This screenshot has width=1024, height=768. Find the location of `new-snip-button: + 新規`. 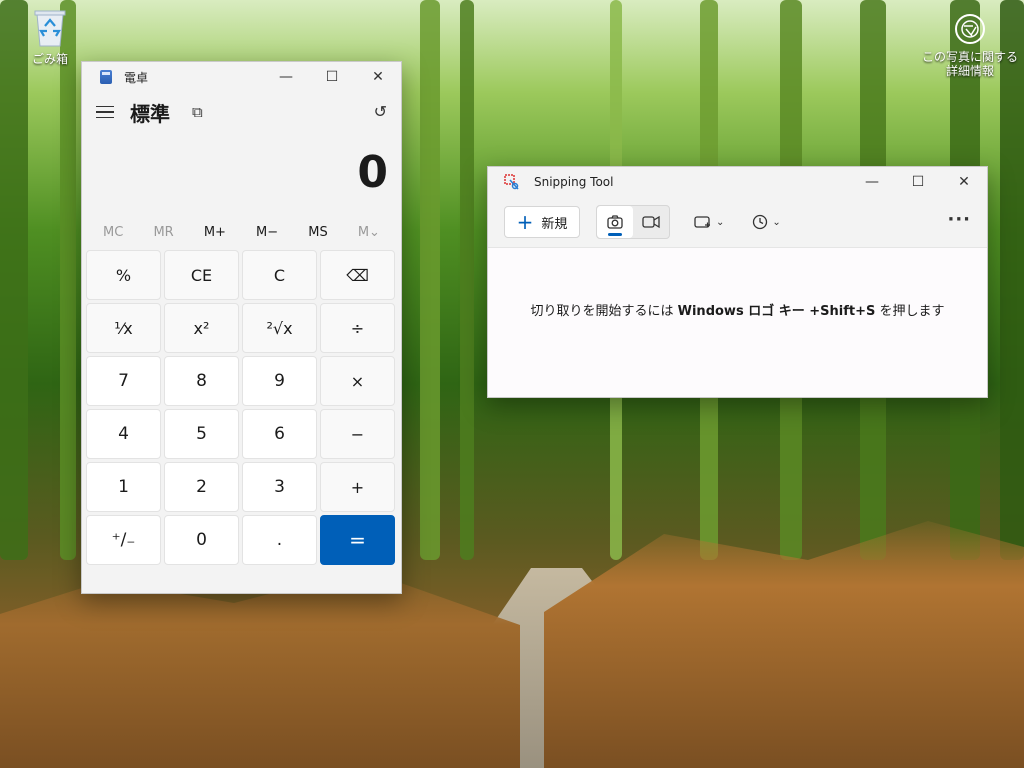

new-snip-button: + 新規 is located at coordinates (542, 222).